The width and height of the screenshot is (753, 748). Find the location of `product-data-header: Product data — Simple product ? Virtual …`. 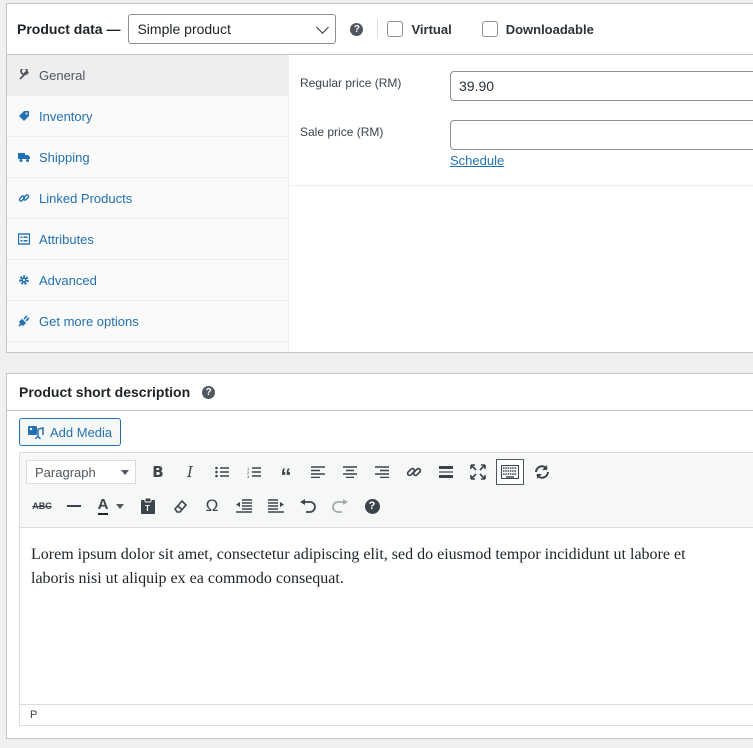

product-data-header: Product data — Simple product ? Virtual … is located at coordinates (380, 29).